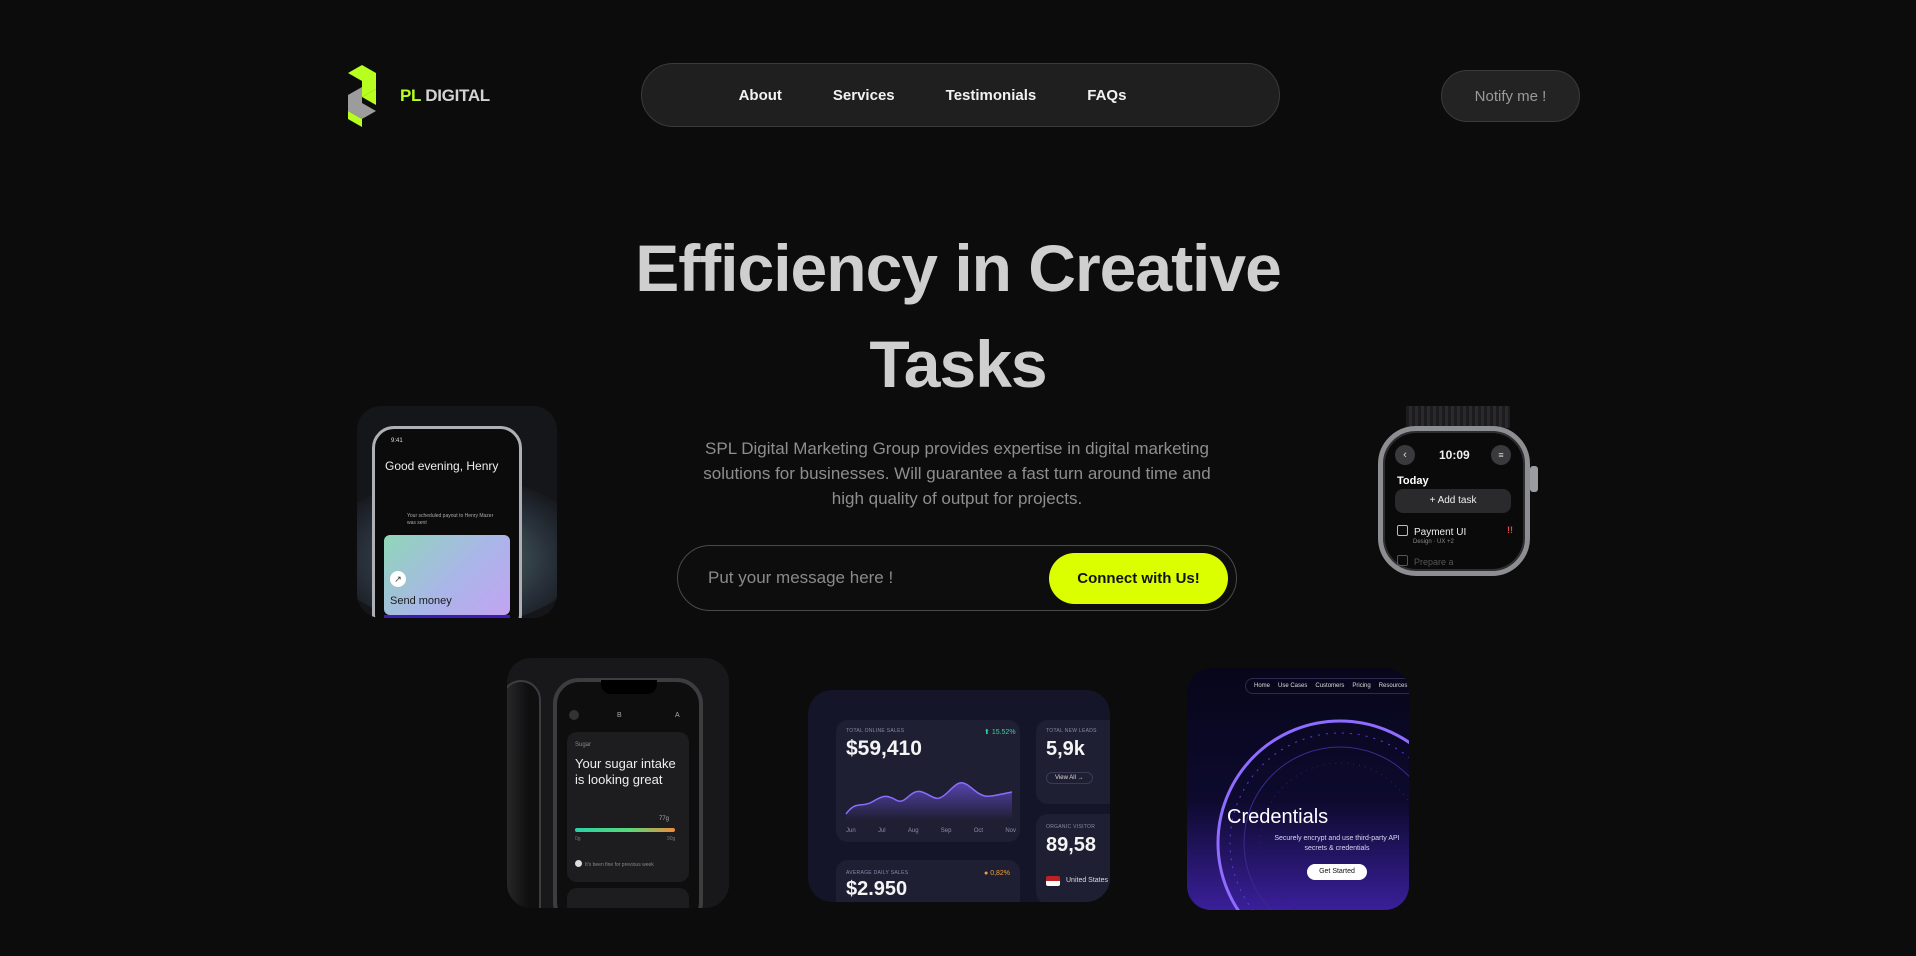 The width and height of the screenshot is (1916, 956). What do you see at coordinates (1337, 872) in the screenshot?
I see `get-started-button: Get Started` at bounding box center [1337, 872].